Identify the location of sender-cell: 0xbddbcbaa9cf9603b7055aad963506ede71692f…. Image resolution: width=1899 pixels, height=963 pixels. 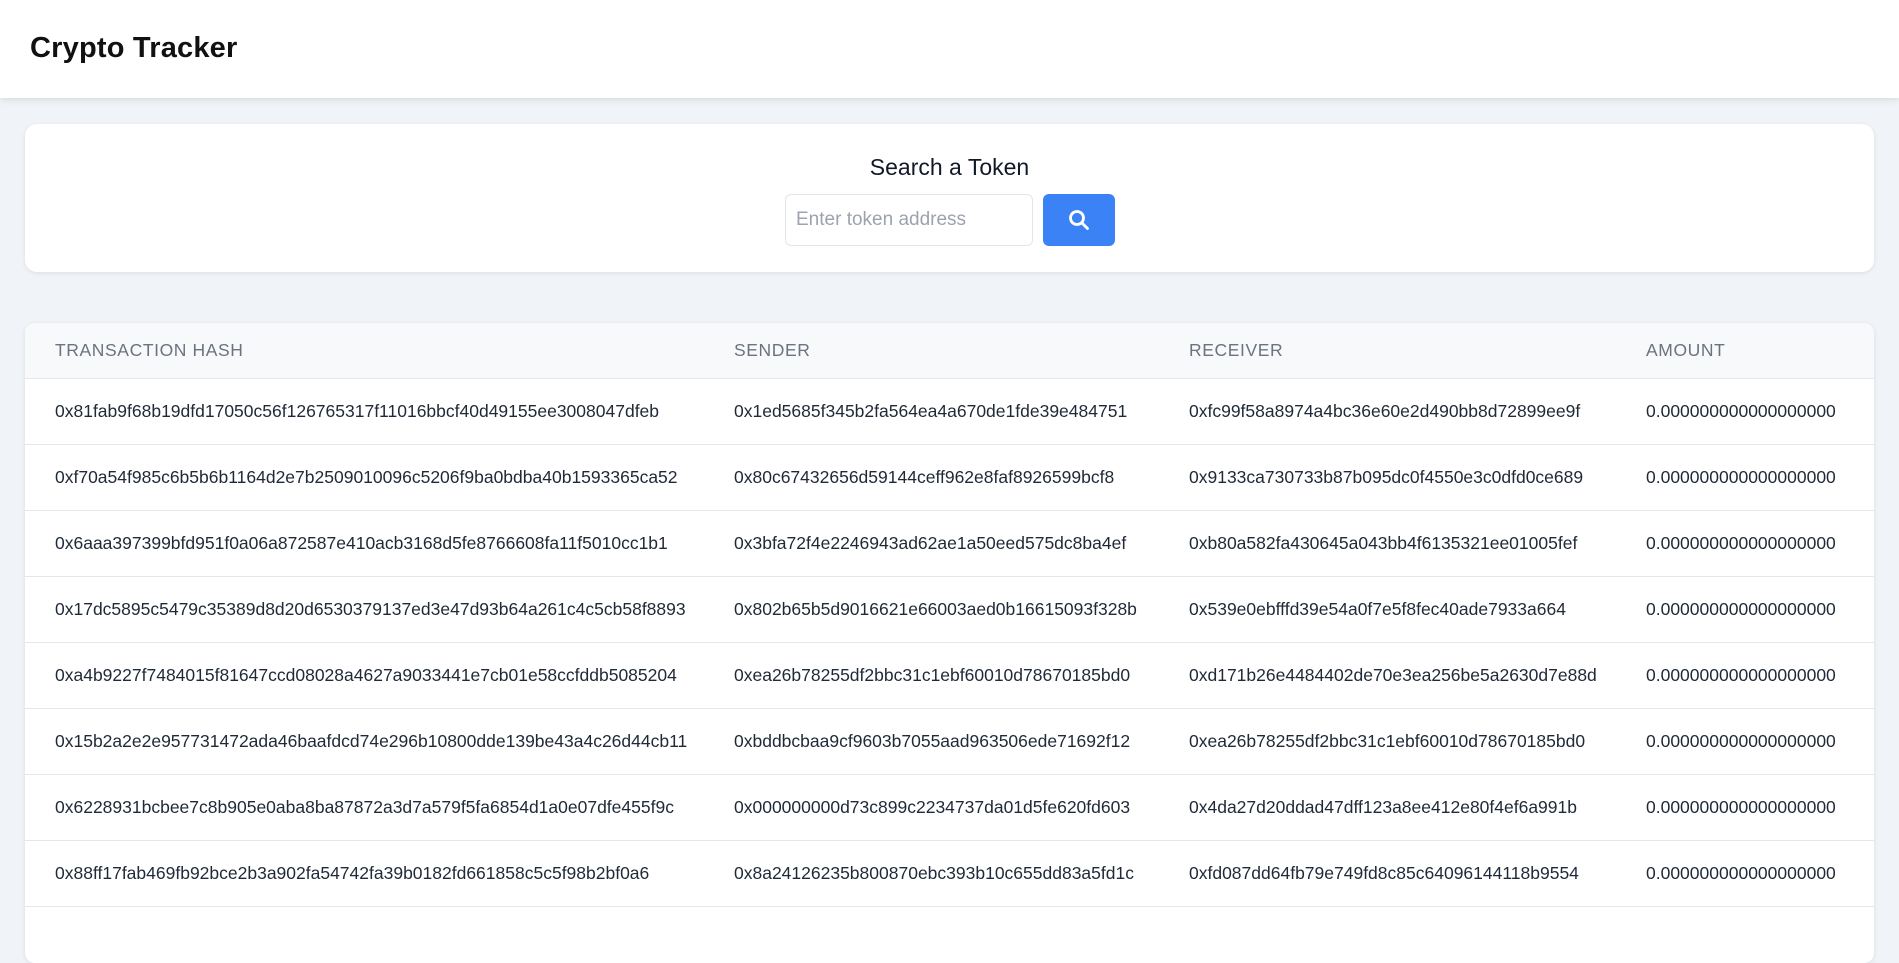
(961, 741).